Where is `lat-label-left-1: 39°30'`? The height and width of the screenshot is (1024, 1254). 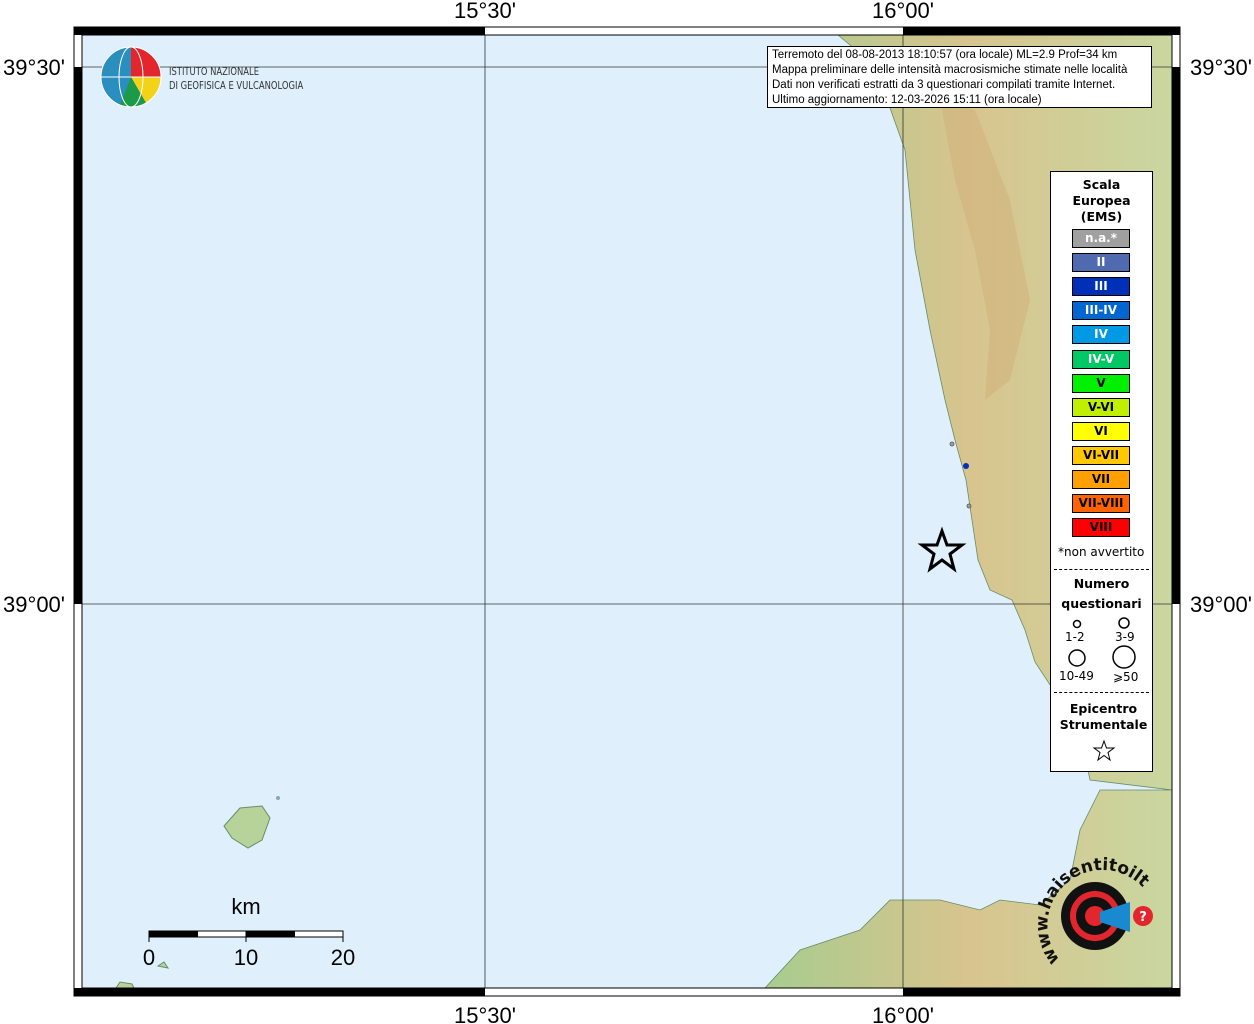 lat-label-left-1: 39°30' is located at coordinates (34, 67).